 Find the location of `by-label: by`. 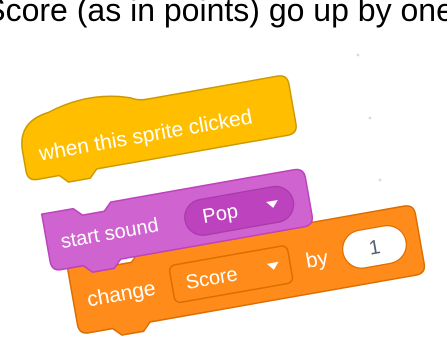

by-label: by is located at coordinates (317, 259).